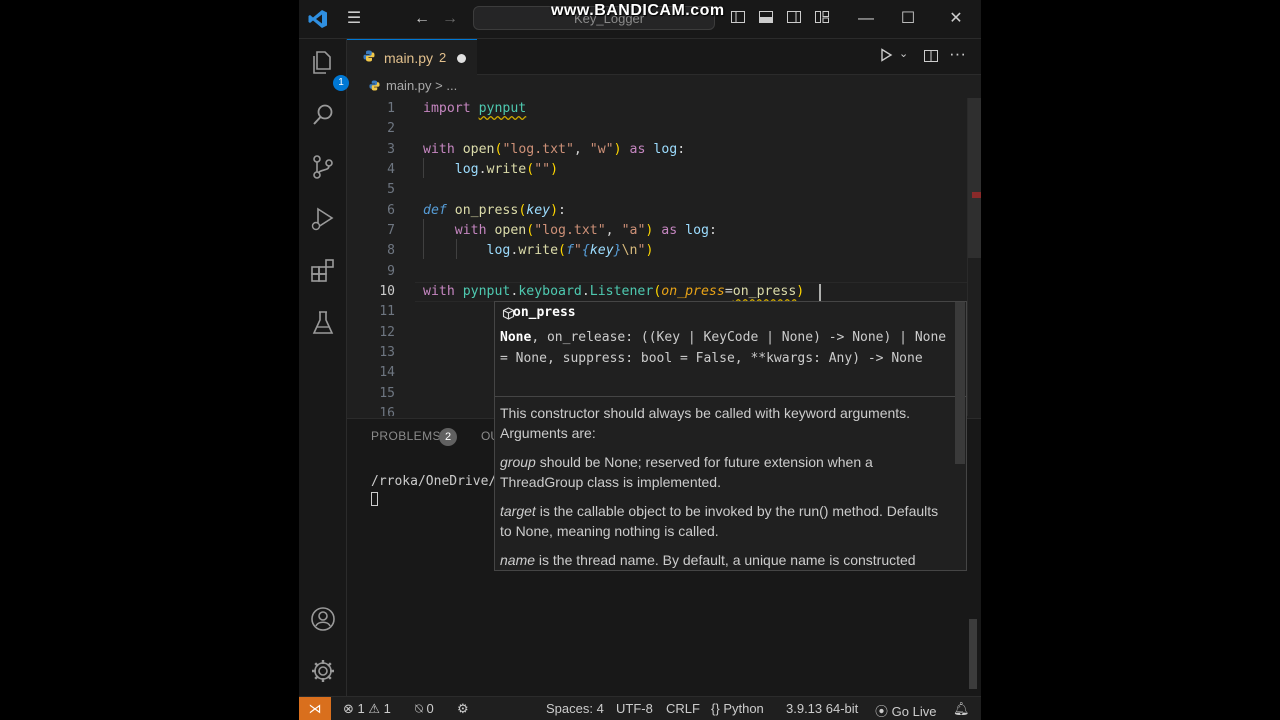 This screenshot has height=720, width=1280. What do you see at coordinates (323, 115) in the screenshot?
I see `search-icon` at bounding box center [323, 115].